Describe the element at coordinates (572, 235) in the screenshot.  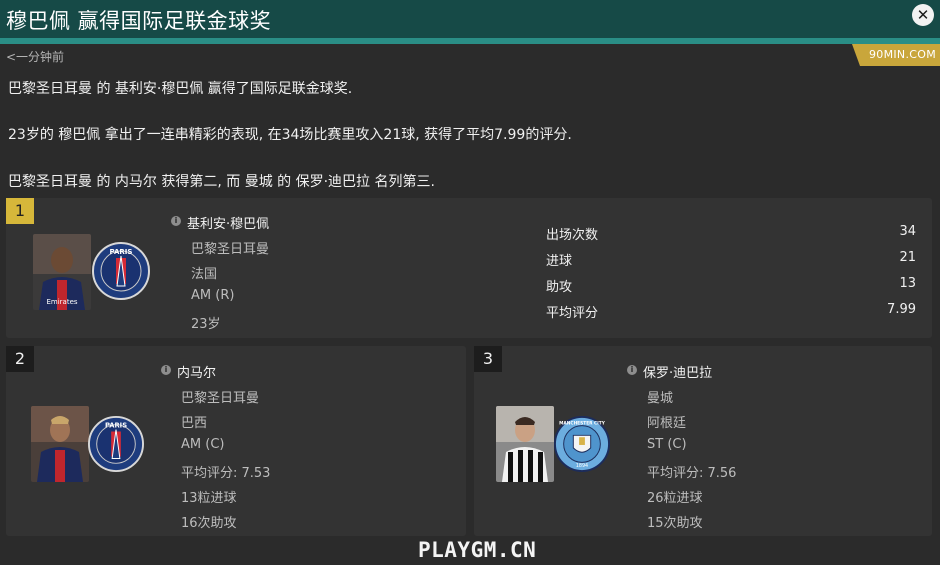
I see `stat-label-appearances: 出场次数` at that location.